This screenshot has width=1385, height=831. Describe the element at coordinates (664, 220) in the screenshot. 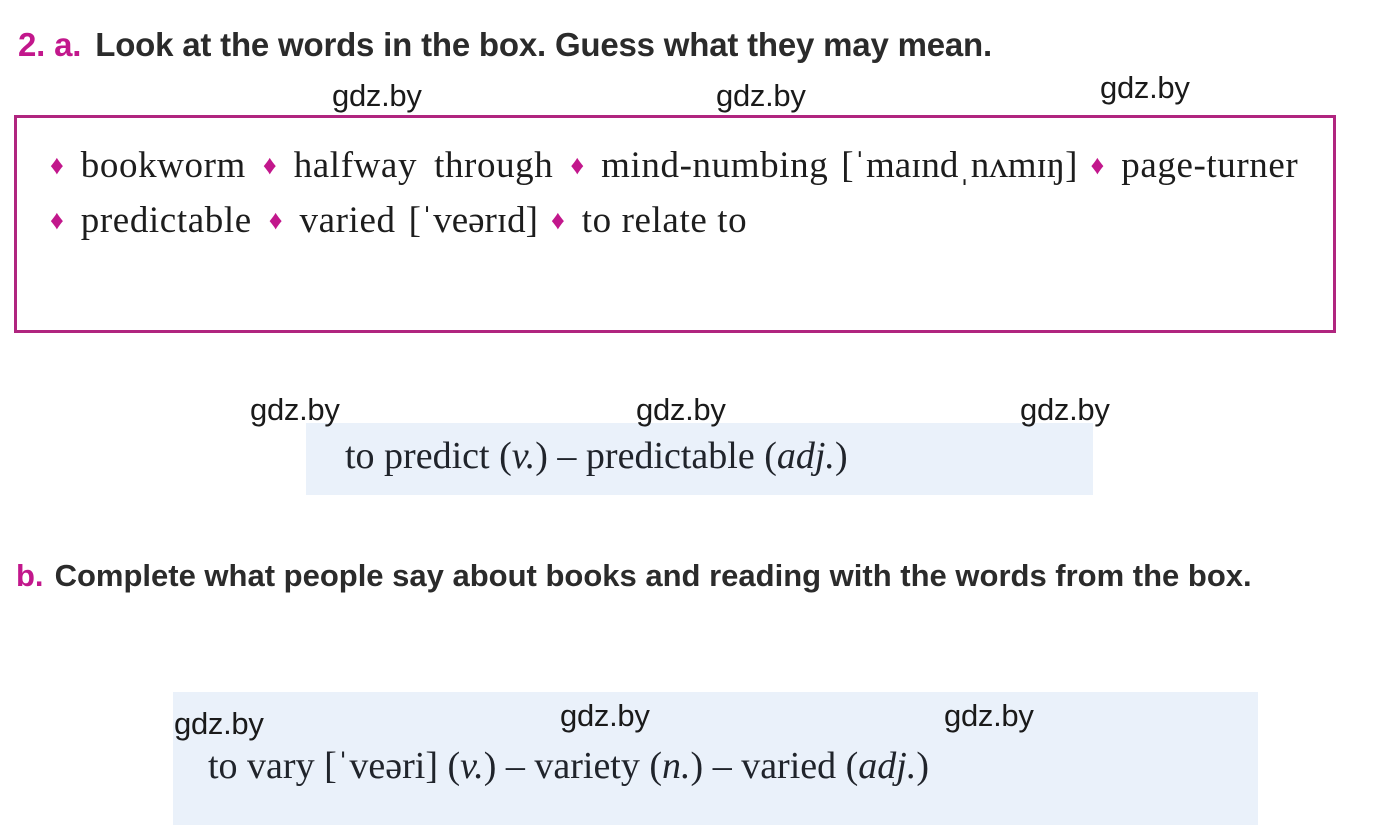

I see `vocab-word-to-relate-to: to relate to` at that location.